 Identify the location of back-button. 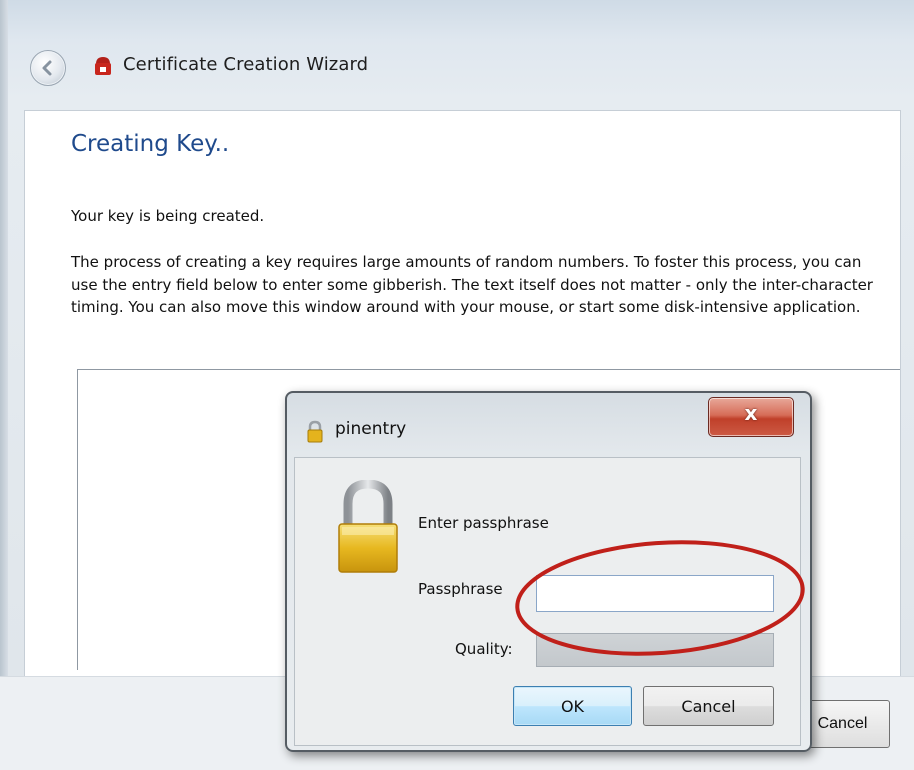
(48, 68).